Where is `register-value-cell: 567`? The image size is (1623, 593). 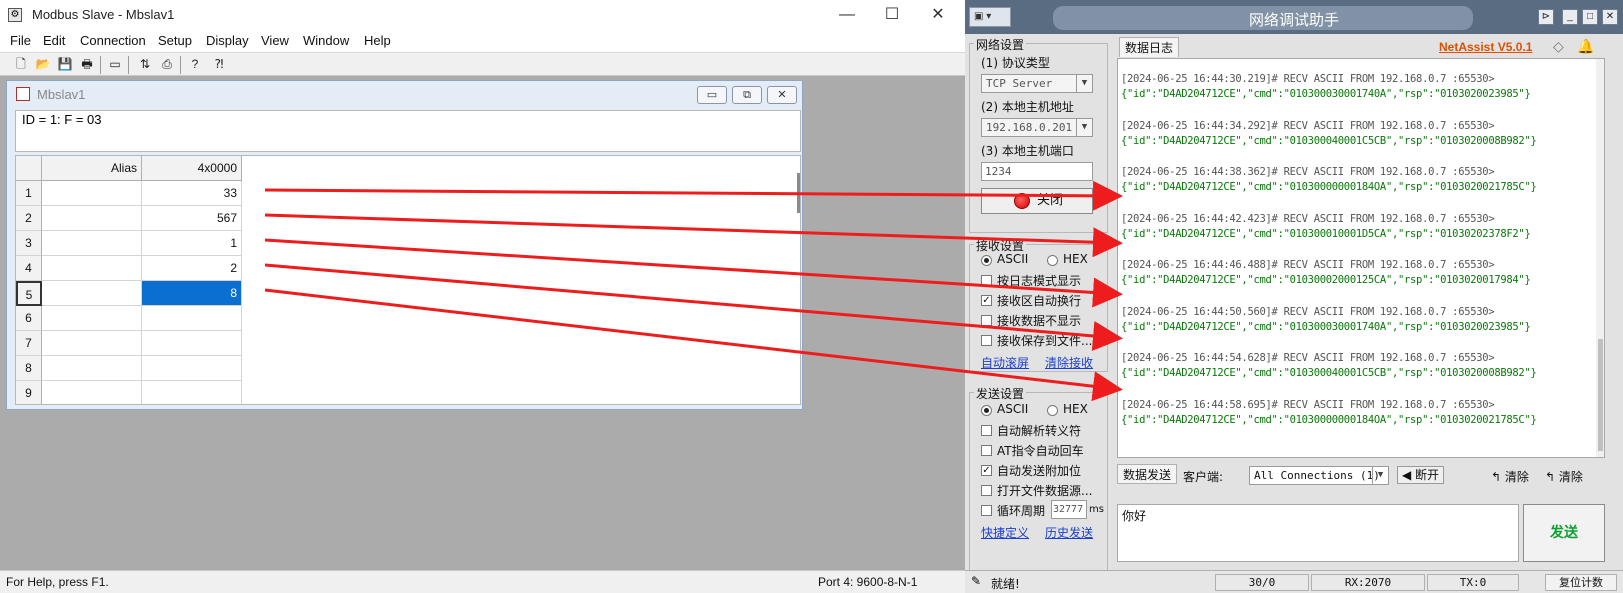 register-value-cell: 567 is located at coordinates (192, 218).